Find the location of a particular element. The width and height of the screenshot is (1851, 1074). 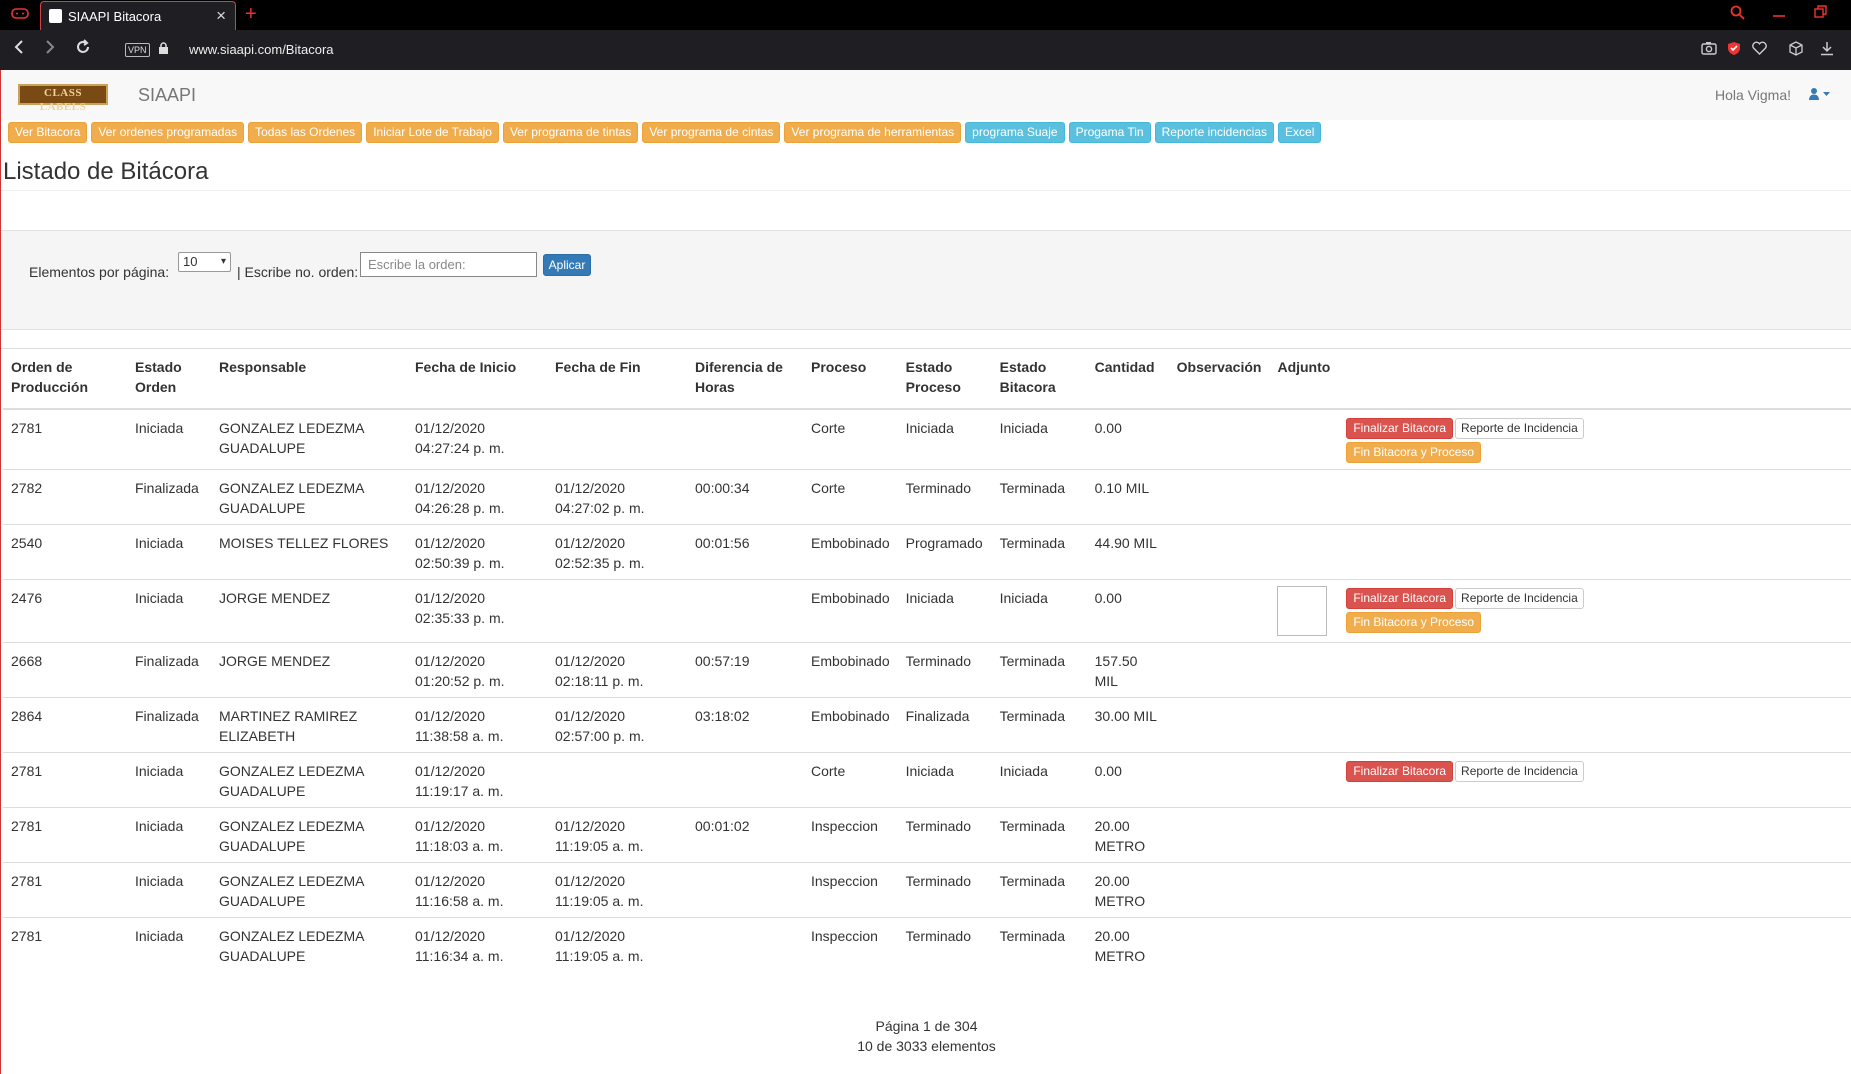

url-field: www.siaapi.com/Bitacora is located at coordinates (261, 49).